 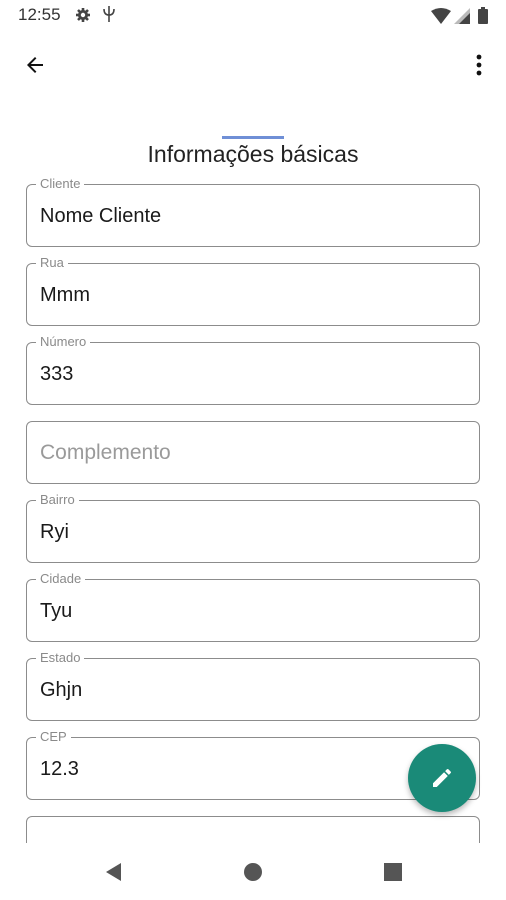 I want to click on more-options-button, so click(x=479, y=65).